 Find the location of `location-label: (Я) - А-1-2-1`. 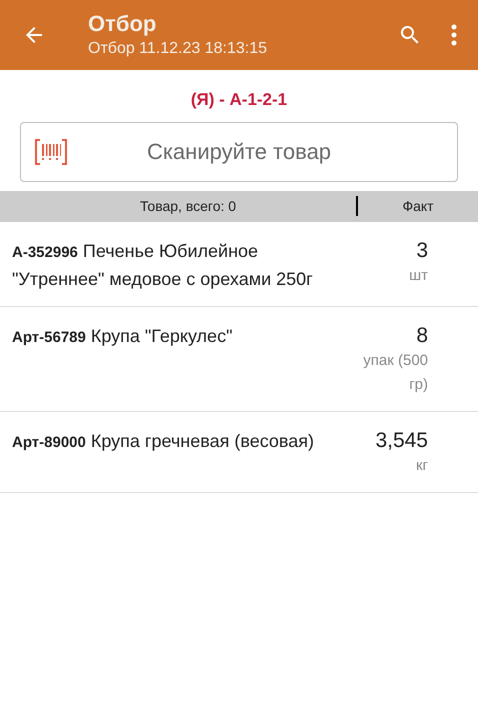

location-label: (Я) - А-1-2-1 is located at coordinates (239, 100).